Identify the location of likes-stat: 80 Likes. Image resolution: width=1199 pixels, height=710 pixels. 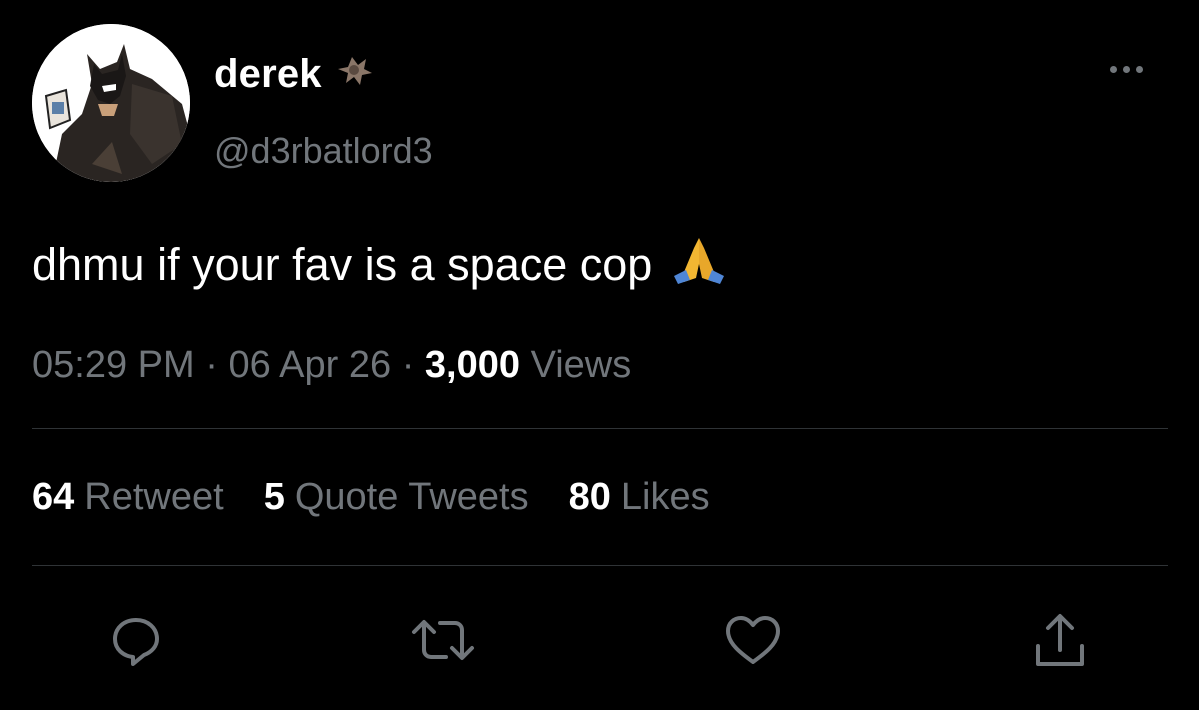
(639, 497).